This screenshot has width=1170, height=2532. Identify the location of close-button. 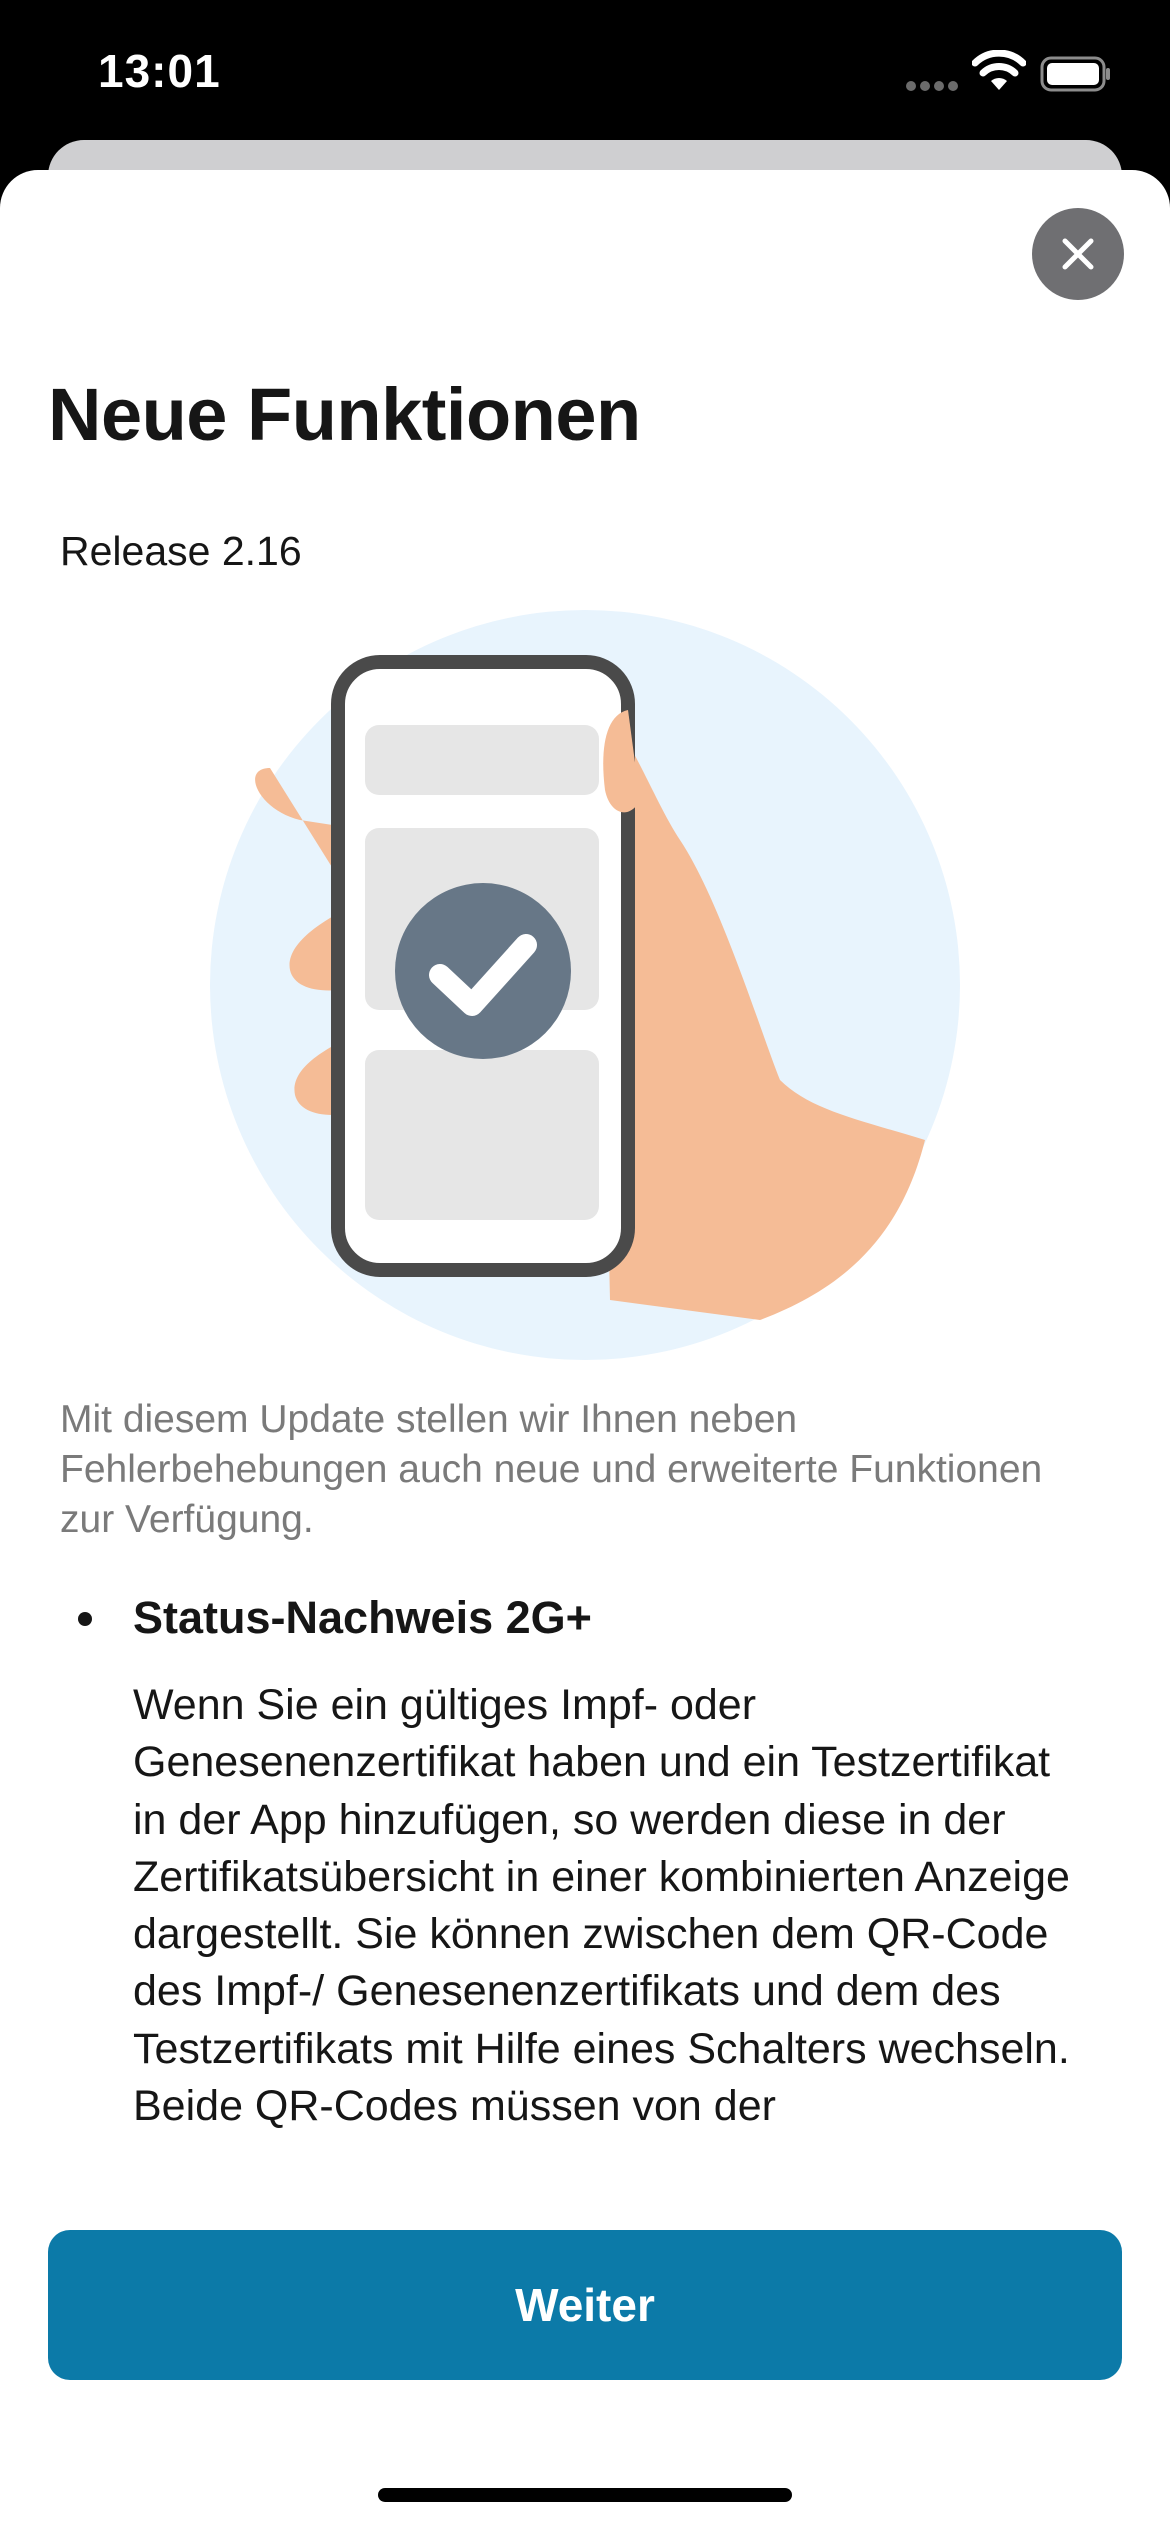
(1078, 254).